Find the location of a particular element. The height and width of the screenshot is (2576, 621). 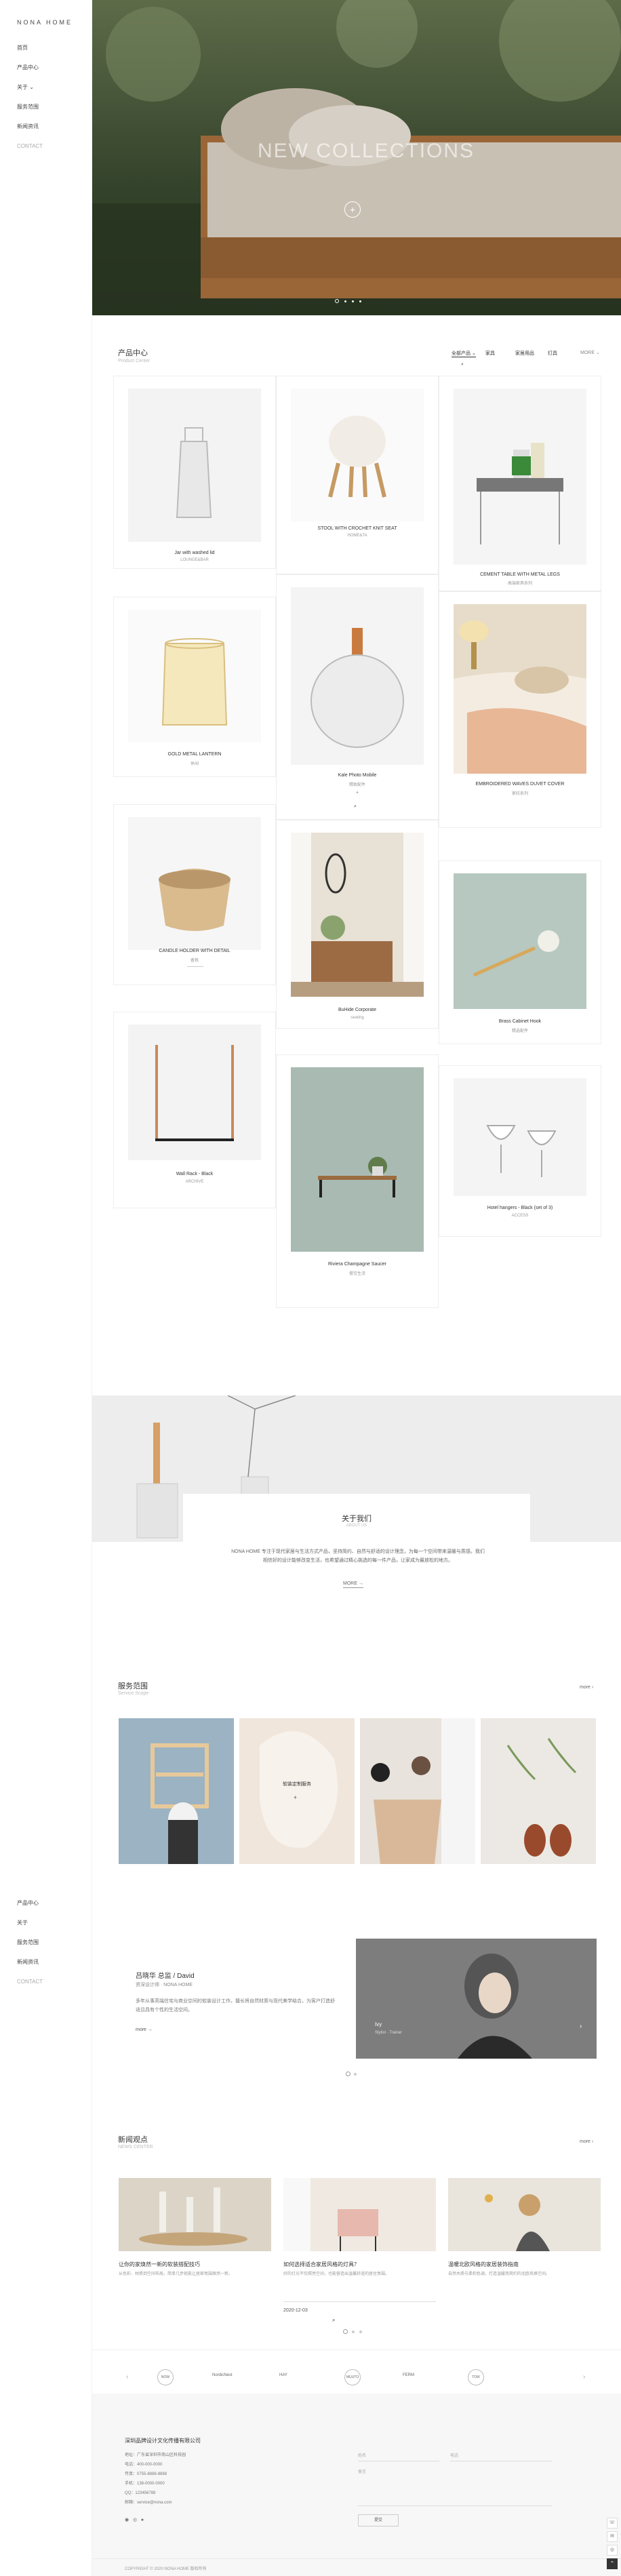

message-field: 留言 is located at coordinates (455, 2487).